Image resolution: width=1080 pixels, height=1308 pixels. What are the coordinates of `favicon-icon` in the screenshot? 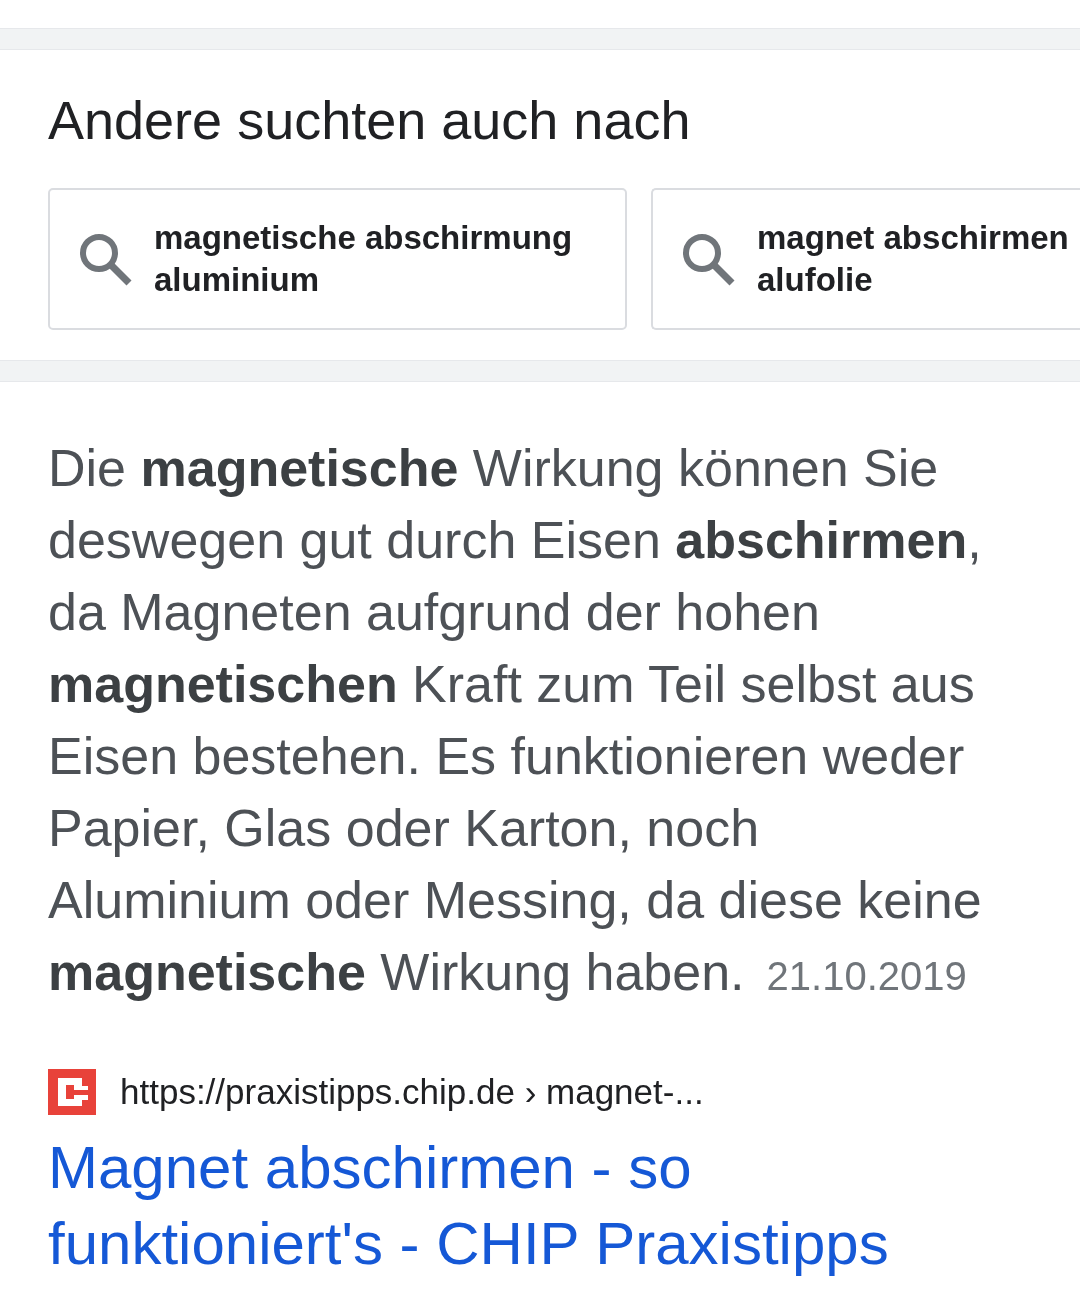 It's located at (72, 1092).